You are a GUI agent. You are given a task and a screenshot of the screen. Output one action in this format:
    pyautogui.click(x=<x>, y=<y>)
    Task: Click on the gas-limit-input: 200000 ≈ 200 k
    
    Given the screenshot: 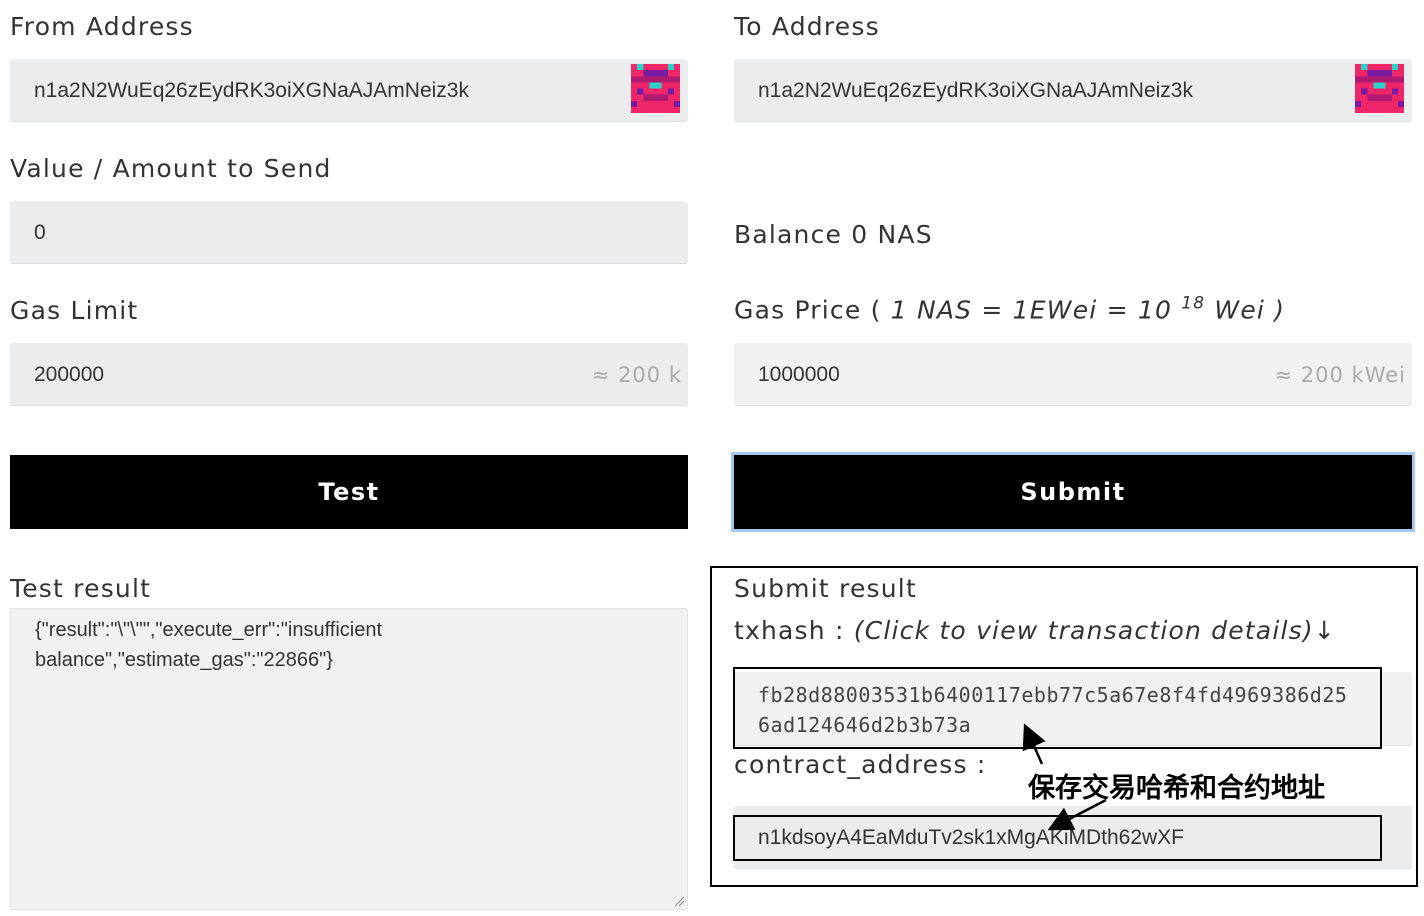 What is the action you would take?
    pyautogui.click(x=349, y=374)
    